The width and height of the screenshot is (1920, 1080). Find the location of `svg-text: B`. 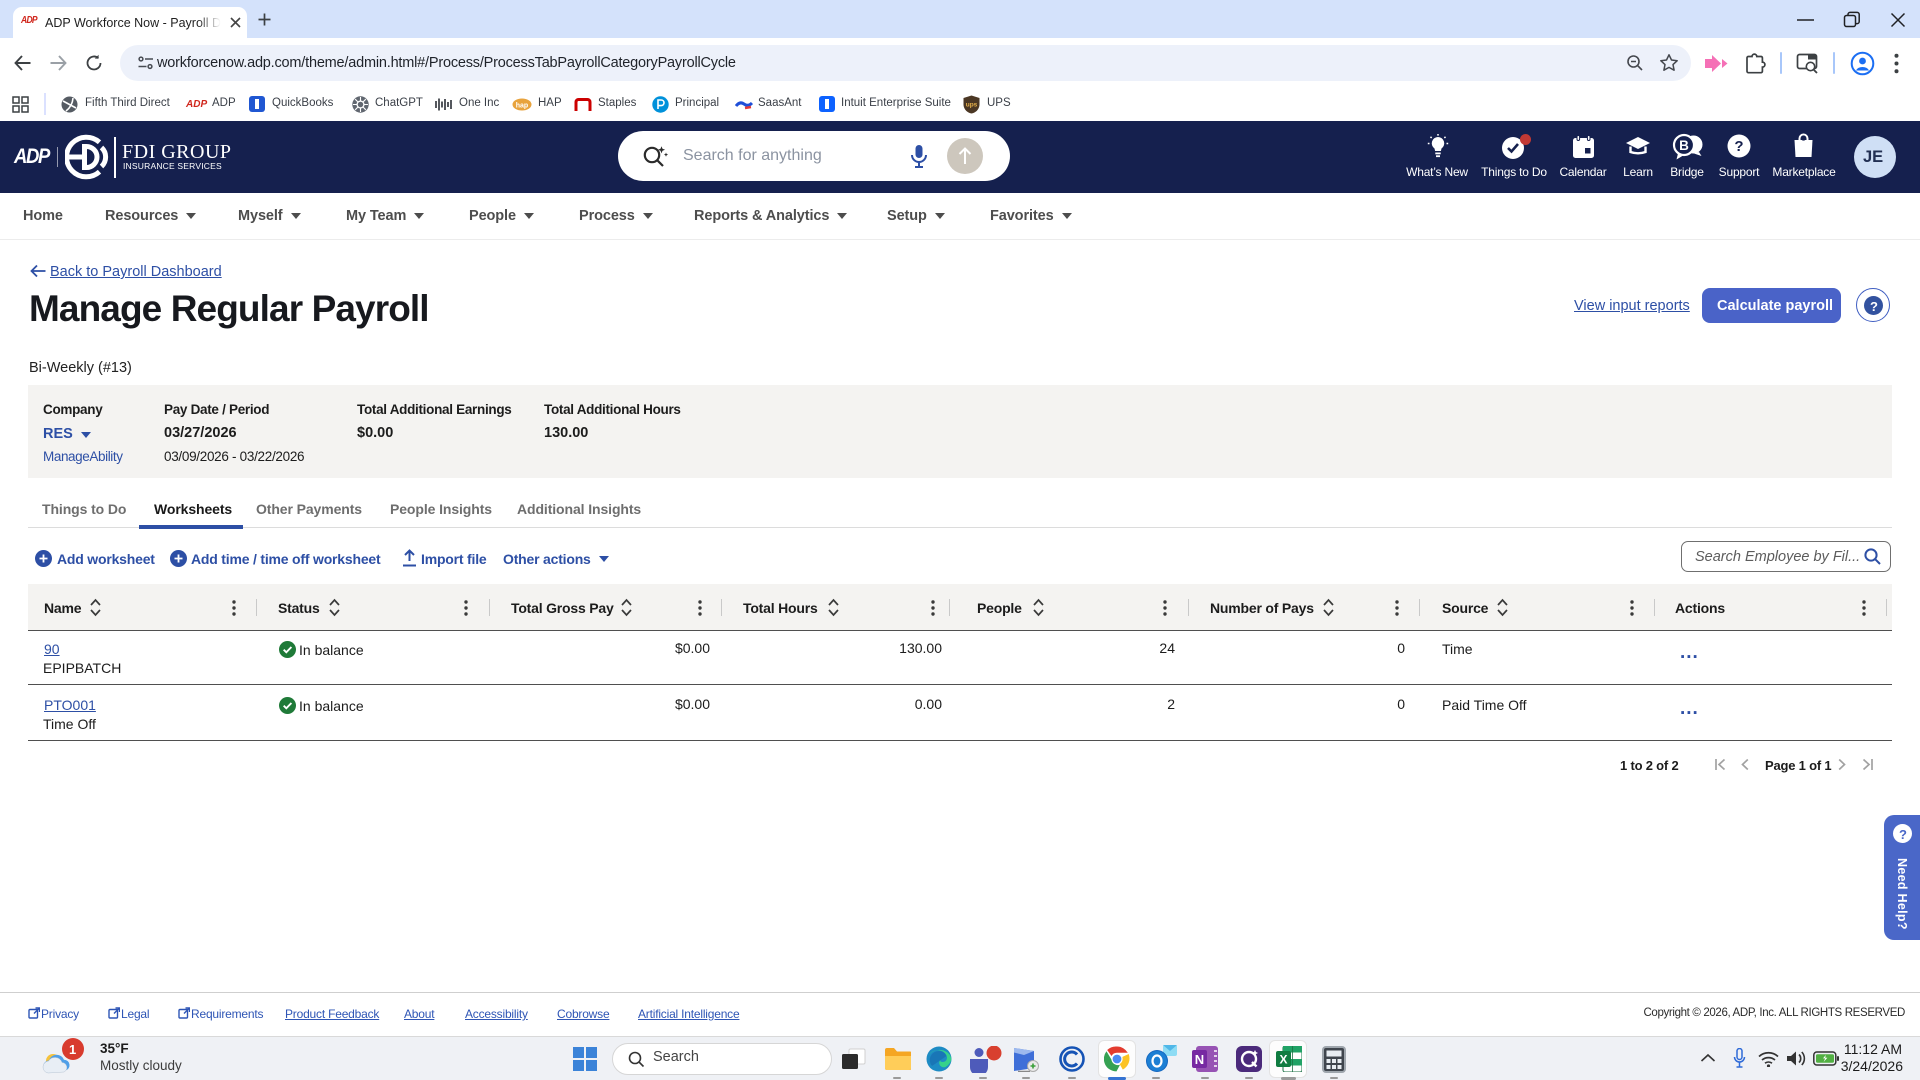

svg-text: B is located at coordinates (1684, 145).